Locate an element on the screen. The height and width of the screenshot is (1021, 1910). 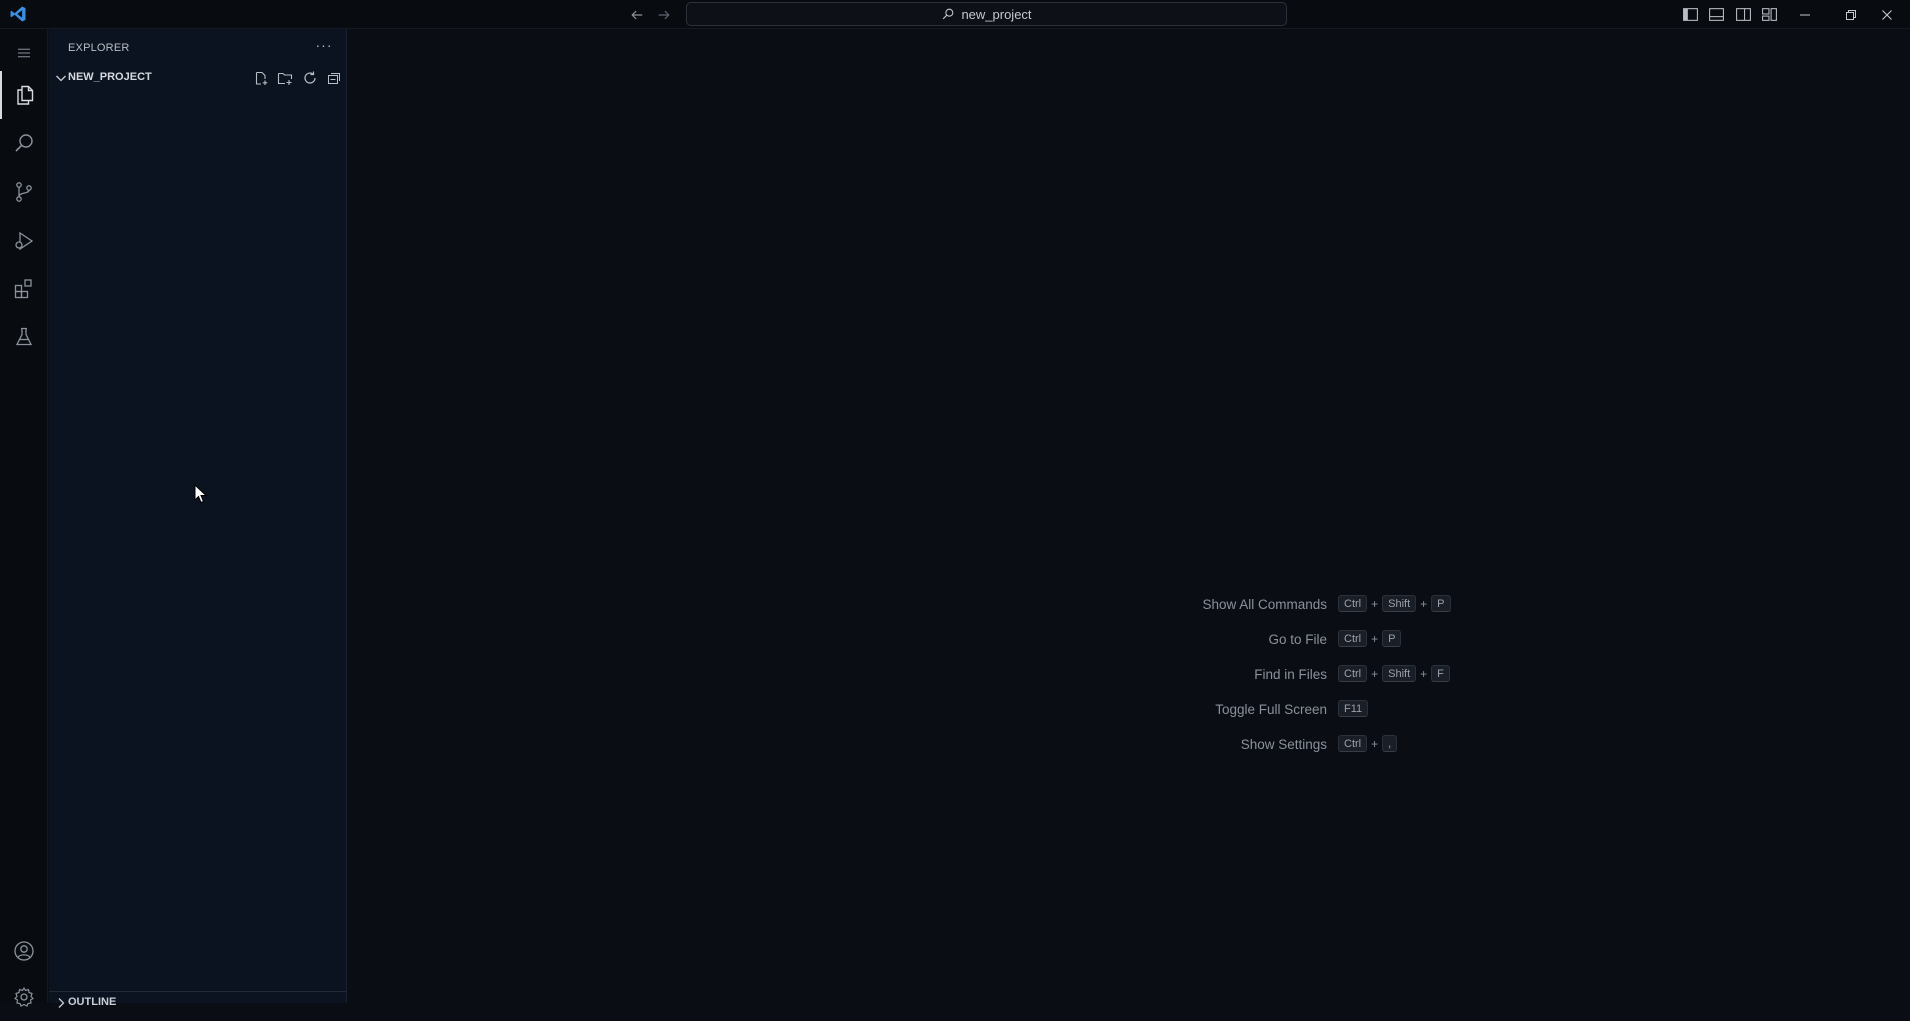
shortcut-label: Find in Files is located at coordinates (1290, 674).